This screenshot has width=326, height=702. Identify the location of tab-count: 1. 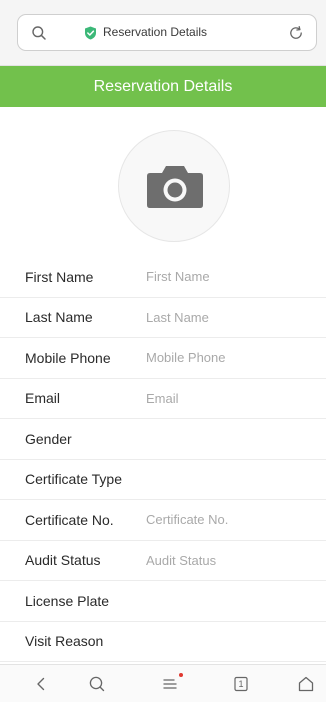
(241, 684).